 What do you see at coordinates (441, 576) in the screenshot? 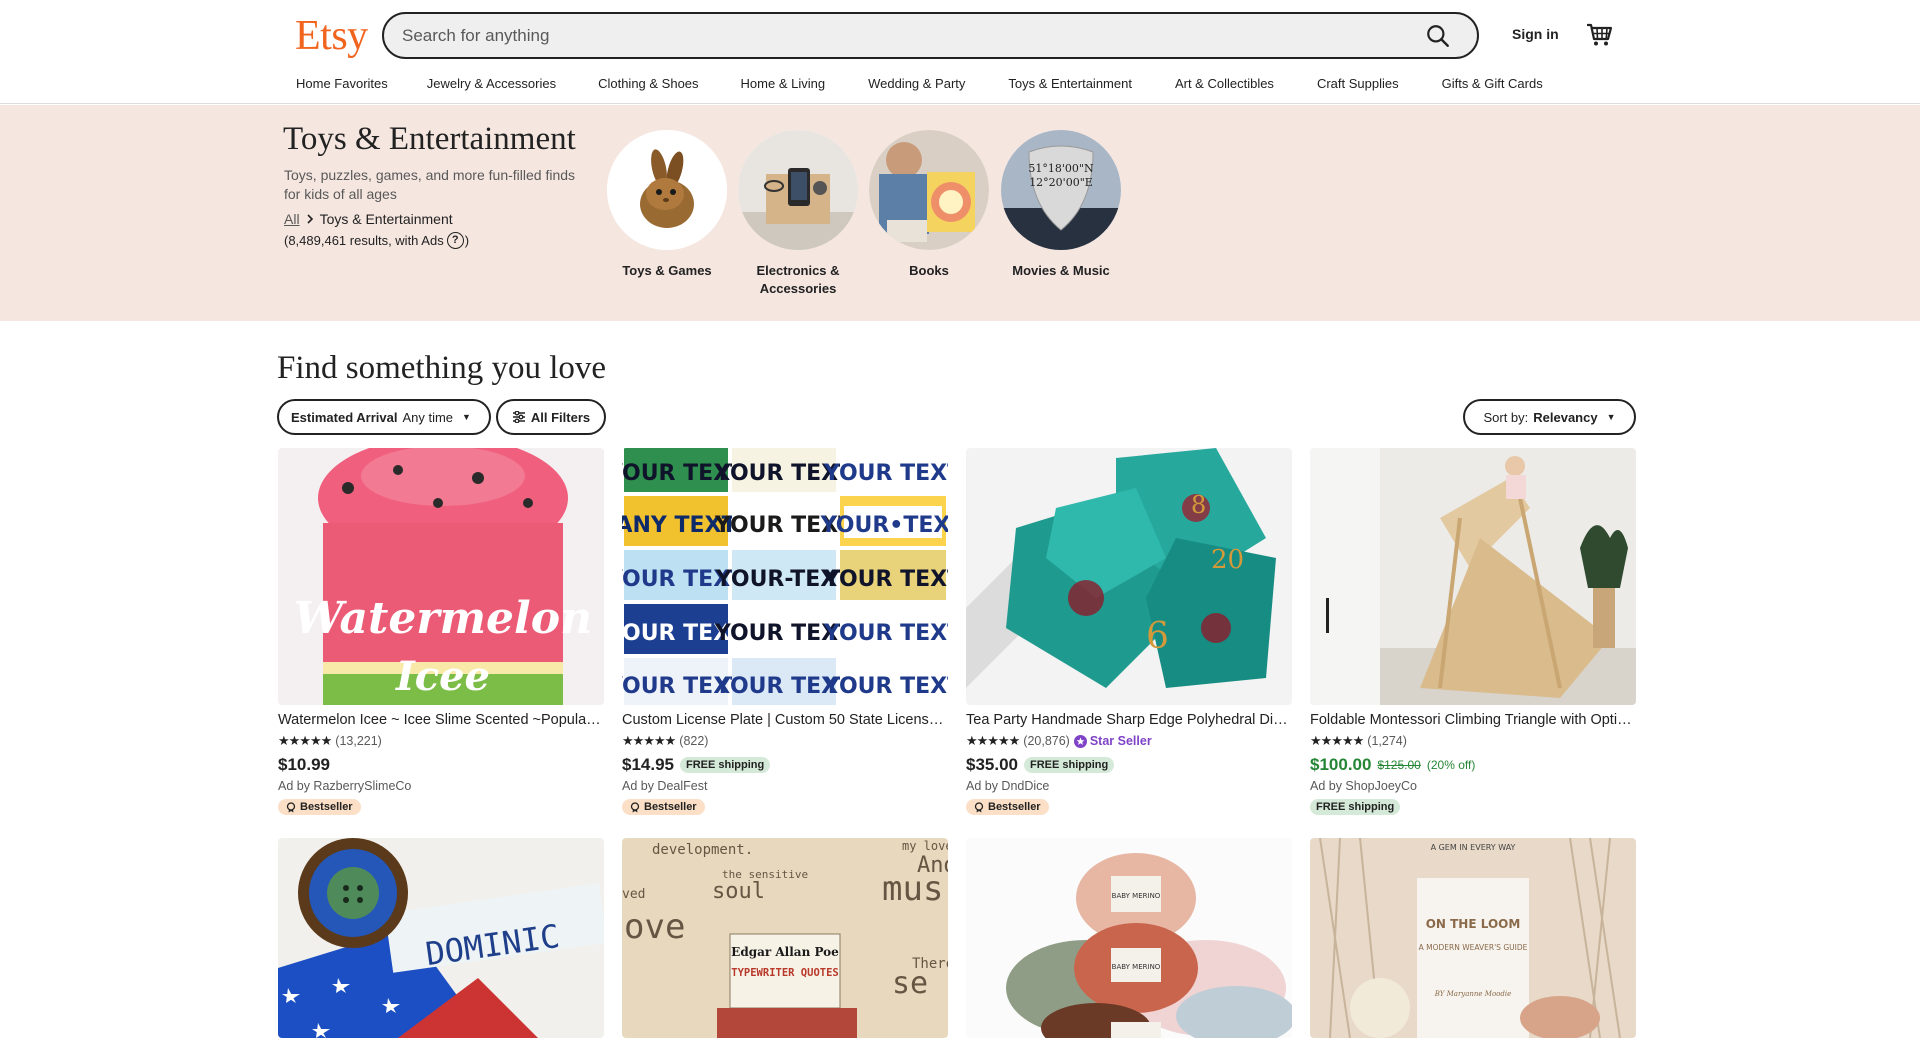
I see `listing-image: Watermelon Icee` at bounding box center [441, 576].